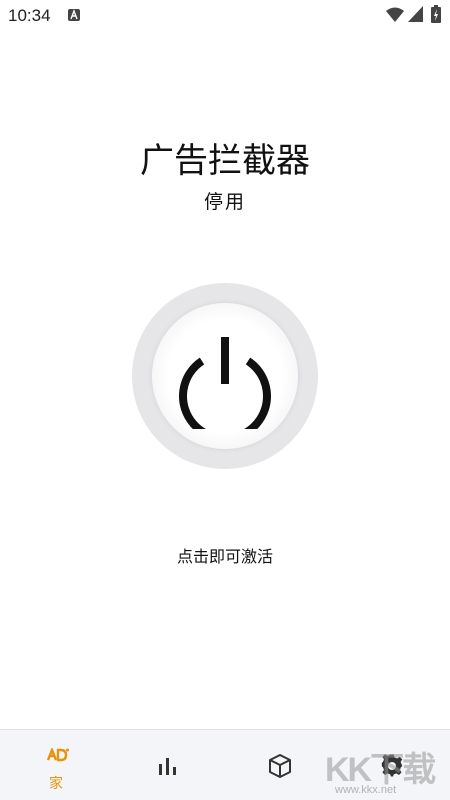 The width and height of the screenshot is (450, 800). What do you see at coordinates (225, 161) in the screenshot?
I see `app-title: 广告拦截器` at bounding box center [225, 161].